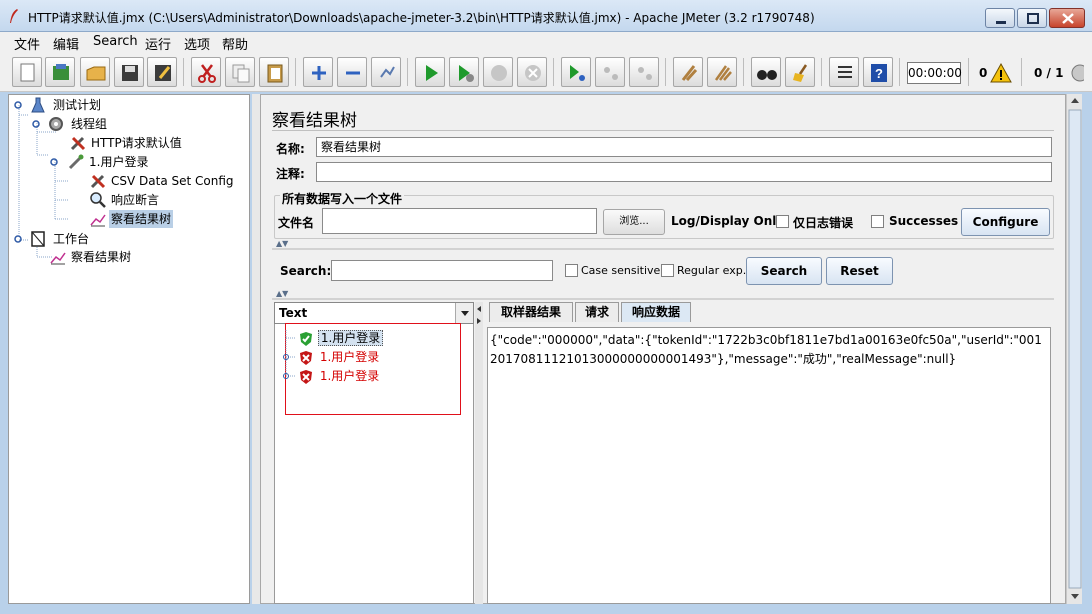 This screenshot has width=1092, height=614. I want to click on clear-icon, so click(689, 73).